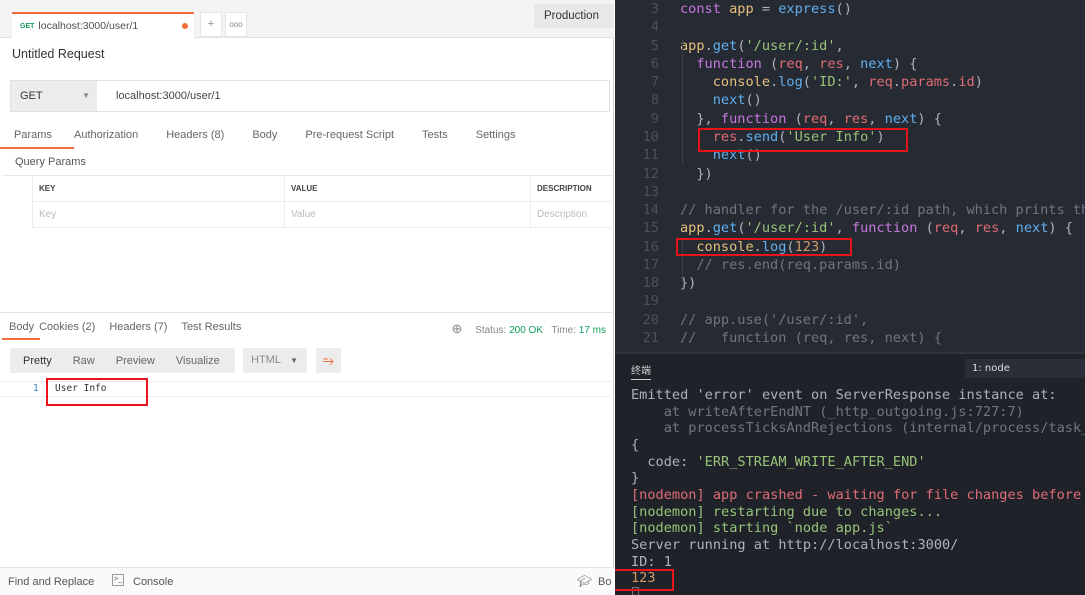 This screenshot has width=1085, height=595. I want to click on code-token: =, so click(770, 9).